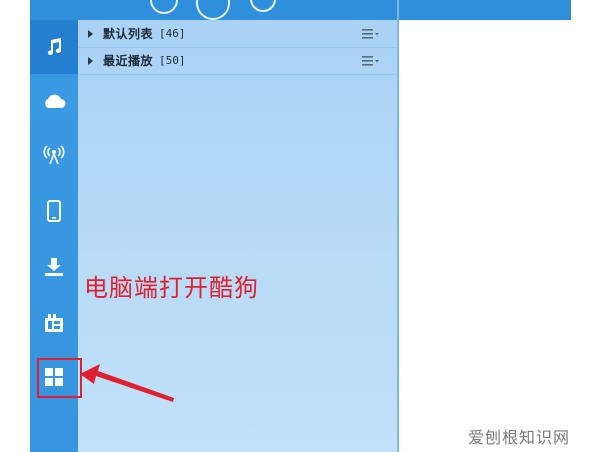 Image resolution: width=600 pixels, height=452 pixels. I want to click on playlist-count: [50], so click(172, 60).